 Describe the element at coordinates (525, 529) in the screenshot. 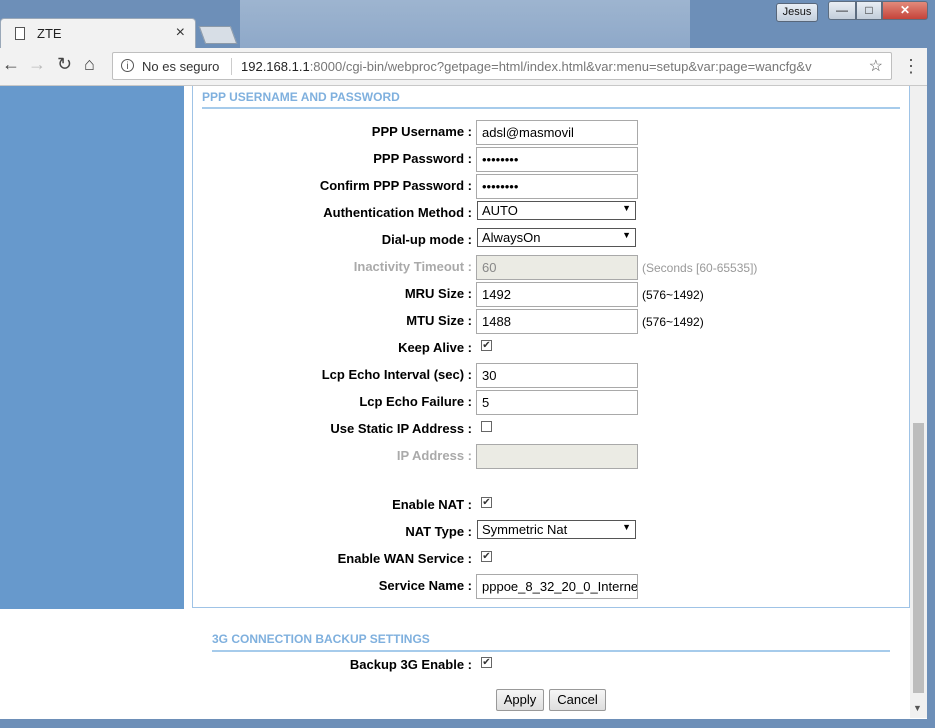

I see `nat-type-value: Symmetric Nat` at that location.